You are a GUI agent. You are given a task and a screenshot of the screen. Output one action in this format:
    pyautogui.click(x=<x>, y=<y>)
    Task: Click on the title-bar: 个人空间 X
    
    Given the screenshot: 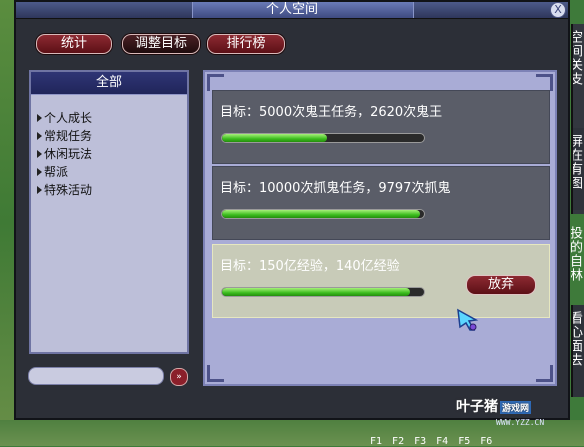 What is the action you would take?
    pyautogui.click(x=292, y=10)
    